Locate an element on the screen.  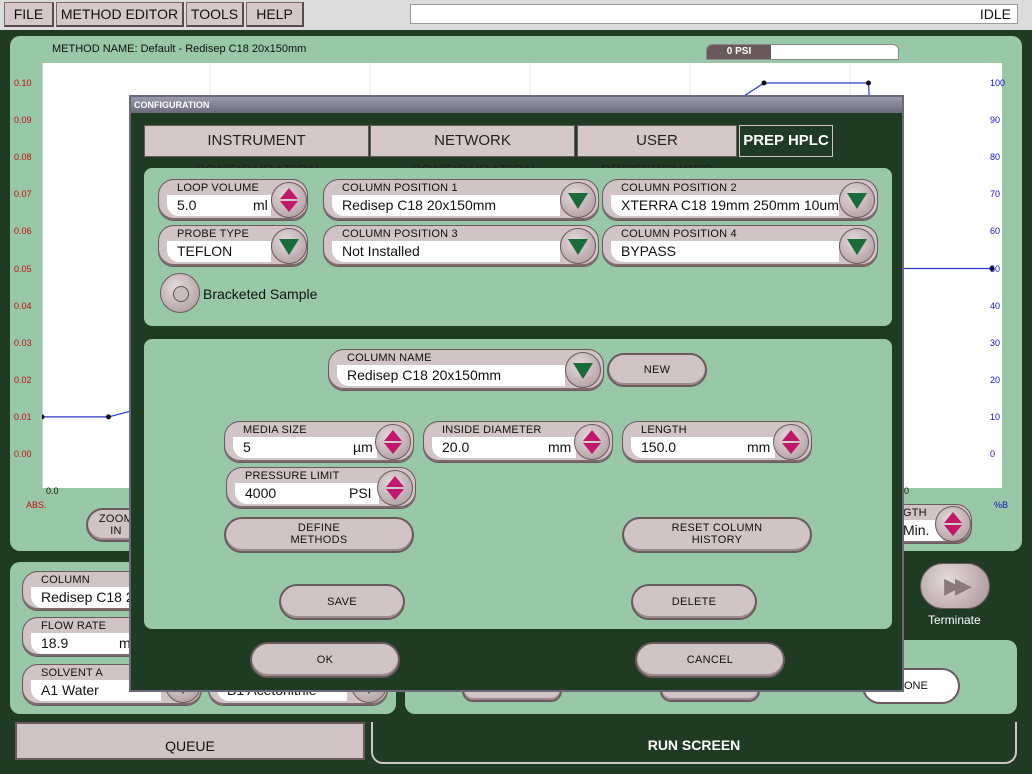
bracketed-sample-radio is located at coordinates (180, 293).